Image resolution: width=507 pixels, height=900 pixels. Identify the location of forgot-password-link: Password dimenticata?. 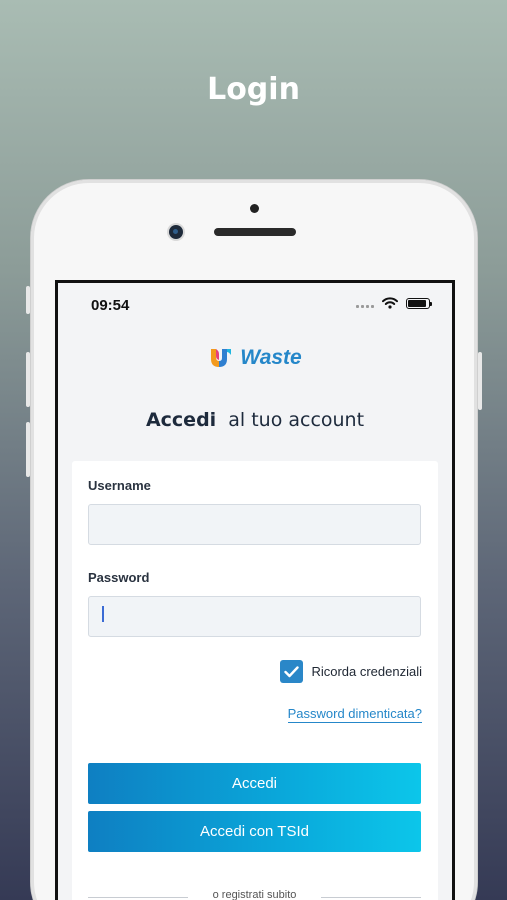
(354, 714).